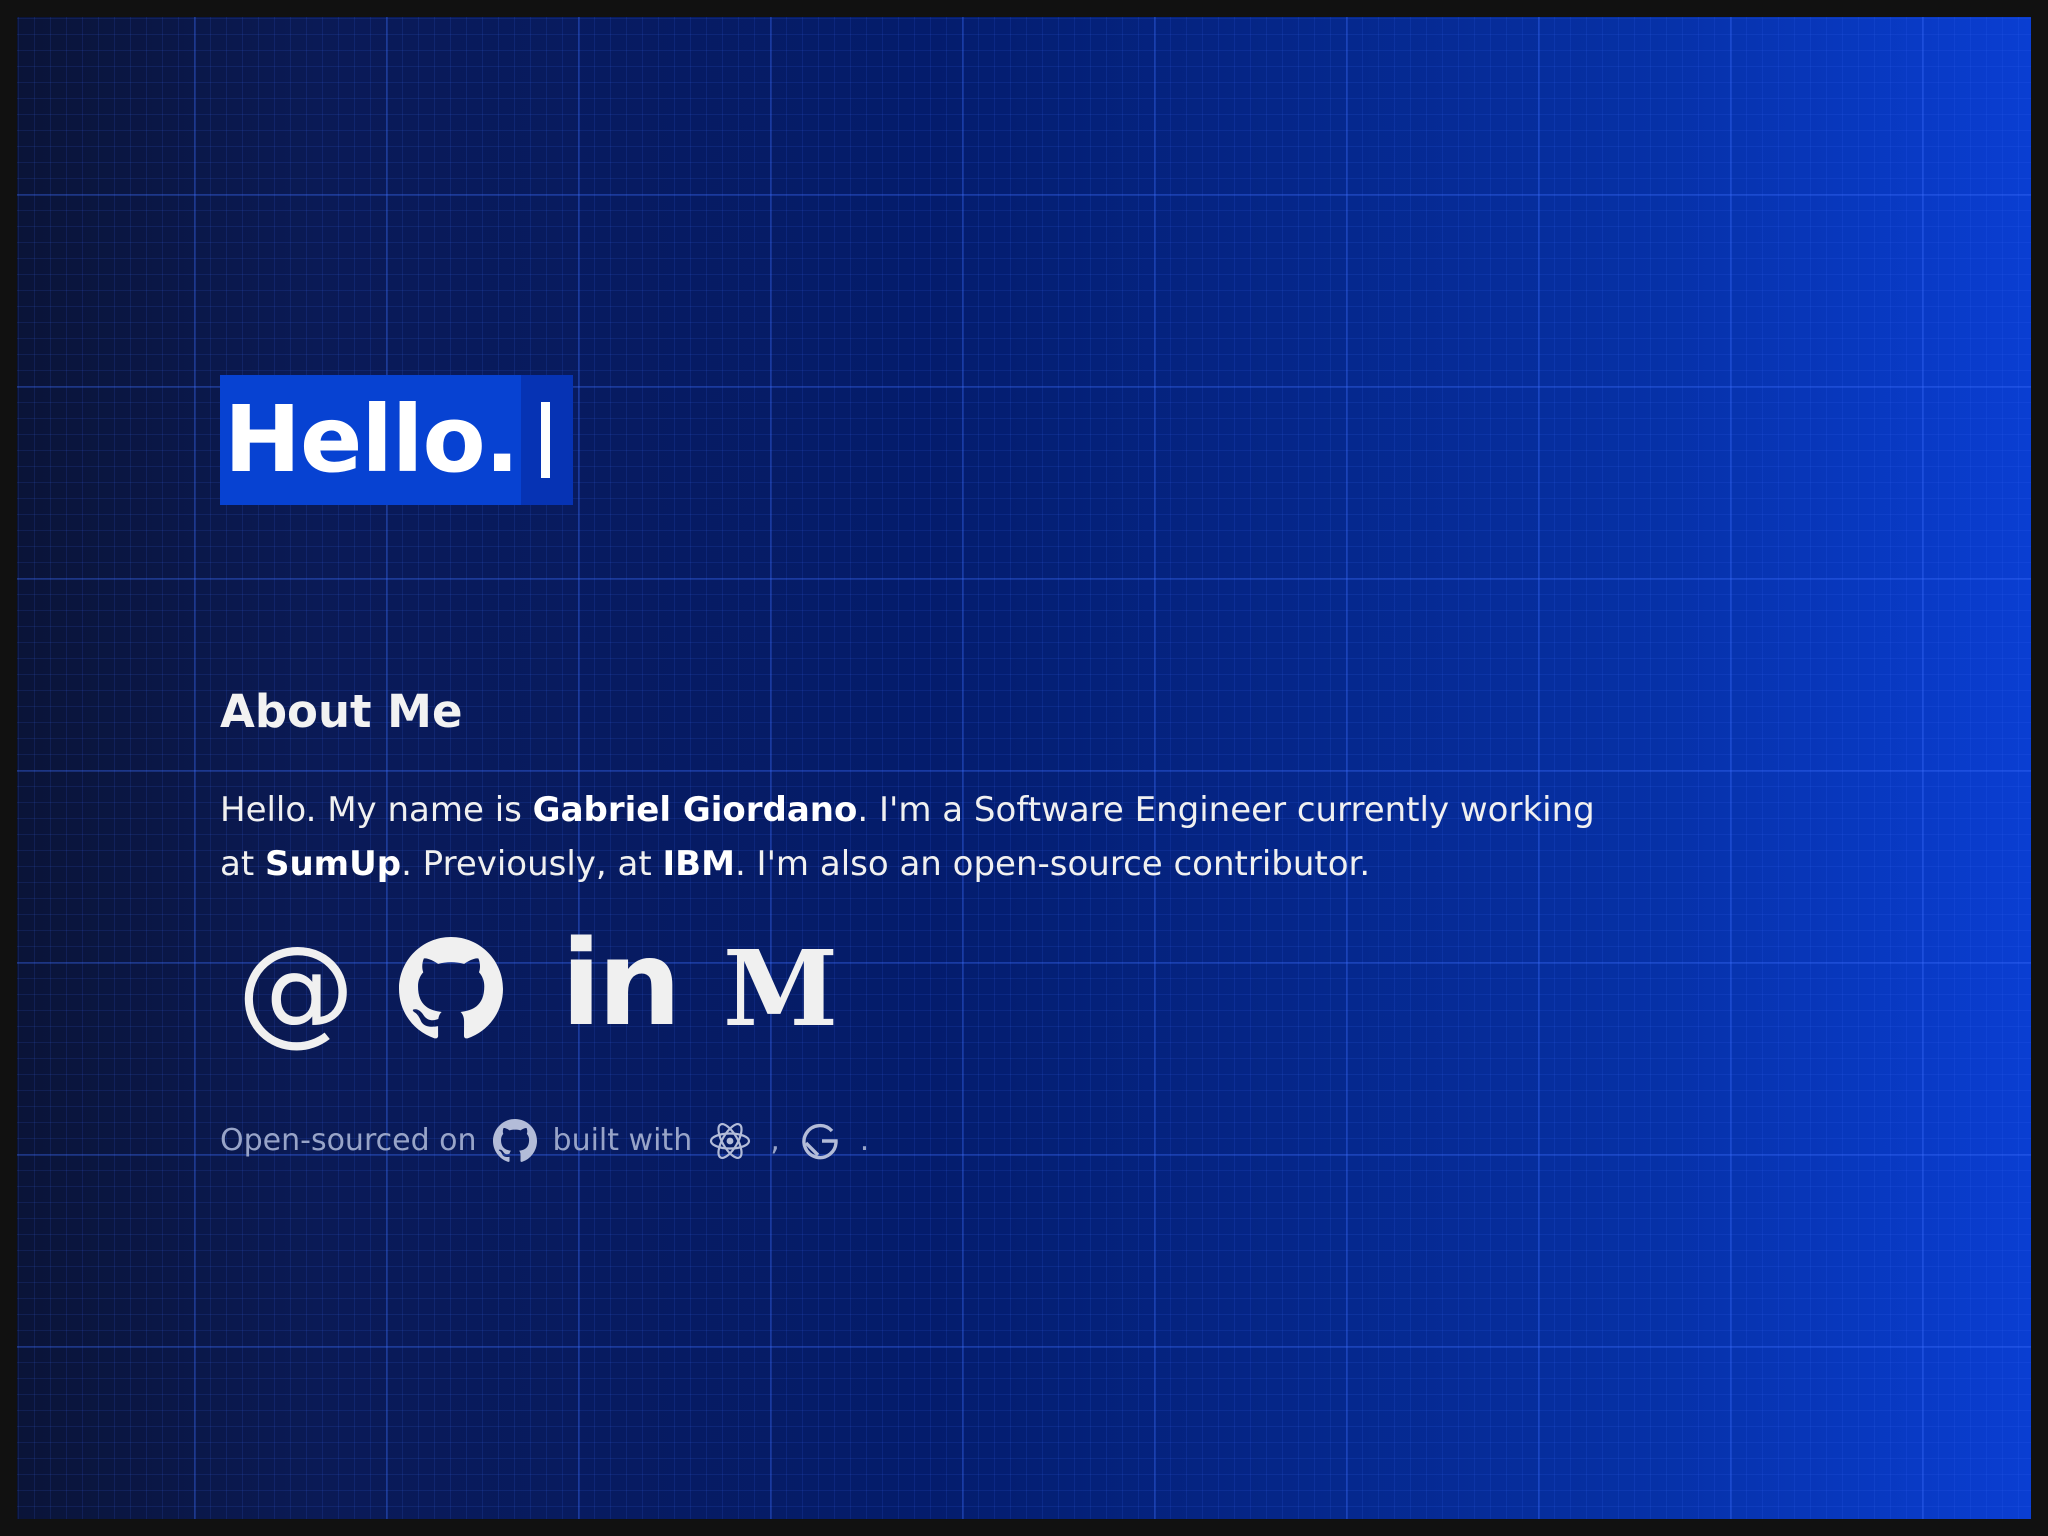 This screenshot has height=1536, width=2048. Describe the element at coordinates (695, 810) in the screenshot. I see `author-name: Gabriel Giordano` at that location.